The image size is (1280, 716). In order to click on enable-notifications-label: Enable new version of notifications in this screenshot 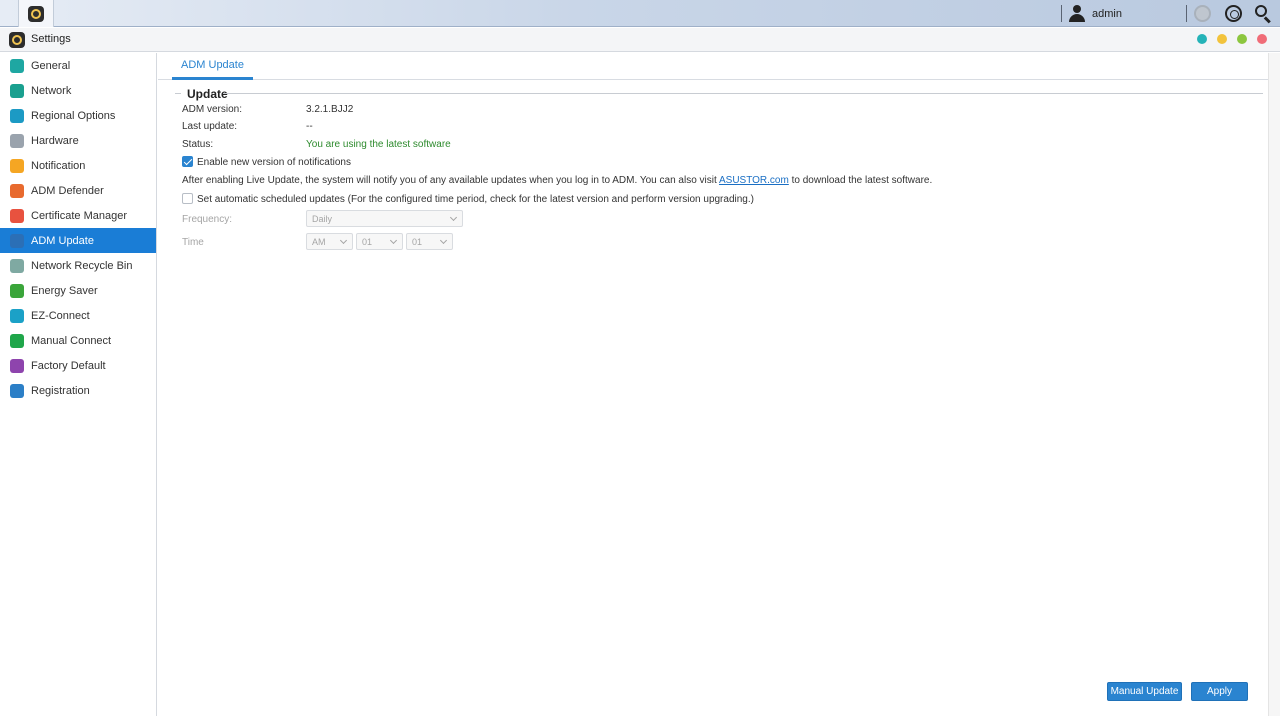, I will do `click(274, 162)`.